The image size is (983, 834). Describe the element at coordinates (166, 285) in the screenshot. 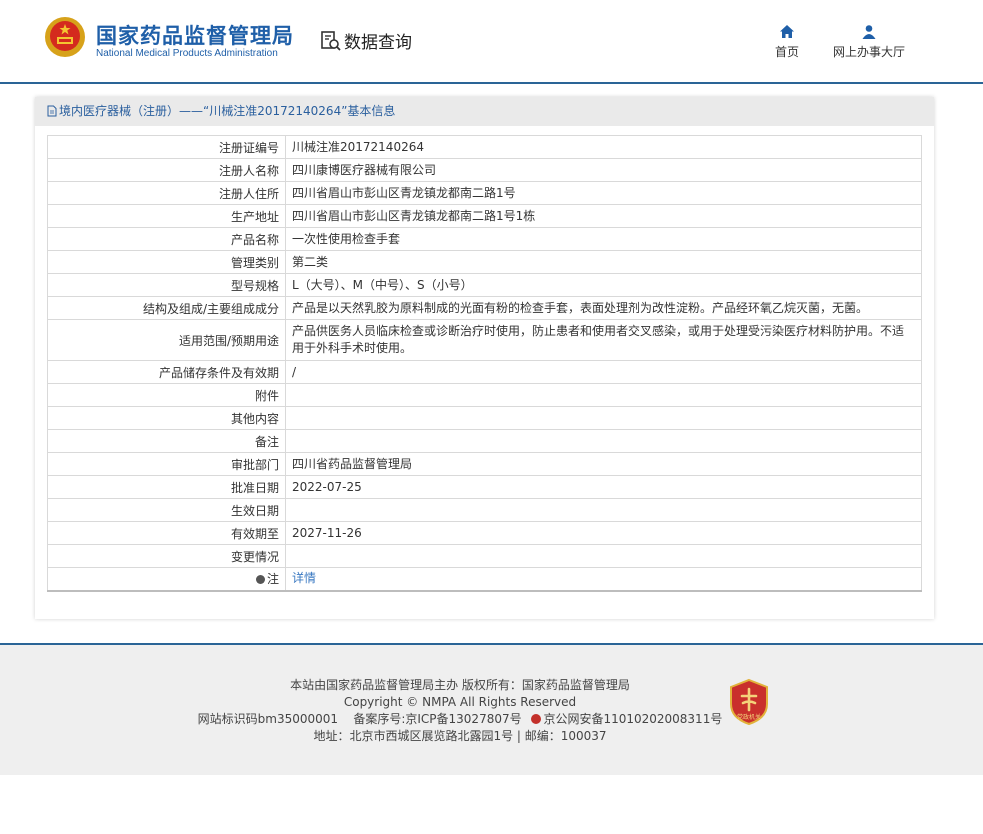

I see `field-label: 型号规格` at that location.